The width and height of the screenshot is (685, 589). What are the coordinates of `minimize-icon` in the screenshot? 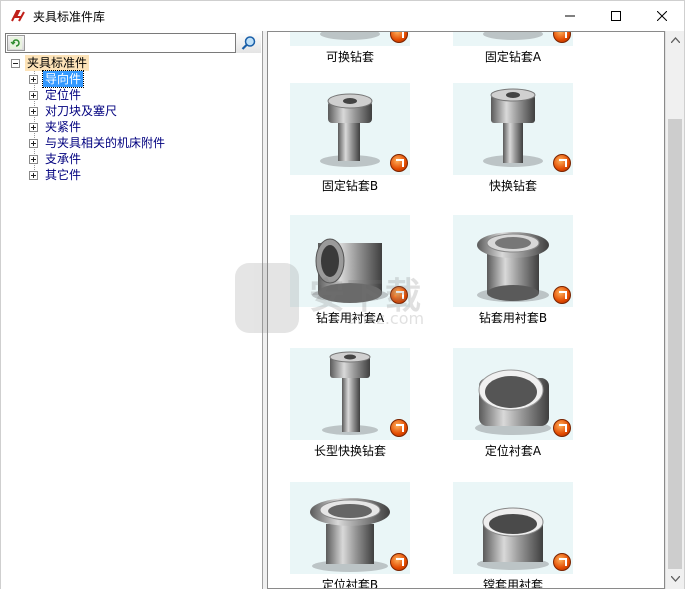 It's located at (570, 16).